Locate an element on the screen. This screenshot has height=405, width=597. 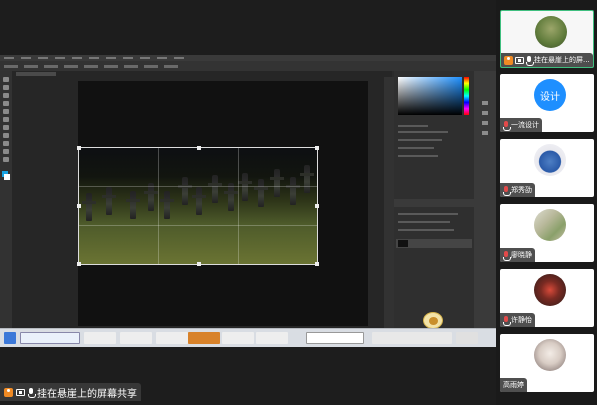
layer-row is located at coordinates (434, 243).